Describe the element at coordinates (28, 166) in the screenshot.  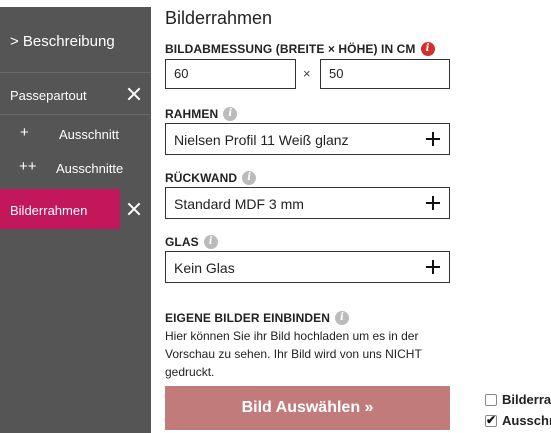
I see `double-plus-sign: ++` at that location.